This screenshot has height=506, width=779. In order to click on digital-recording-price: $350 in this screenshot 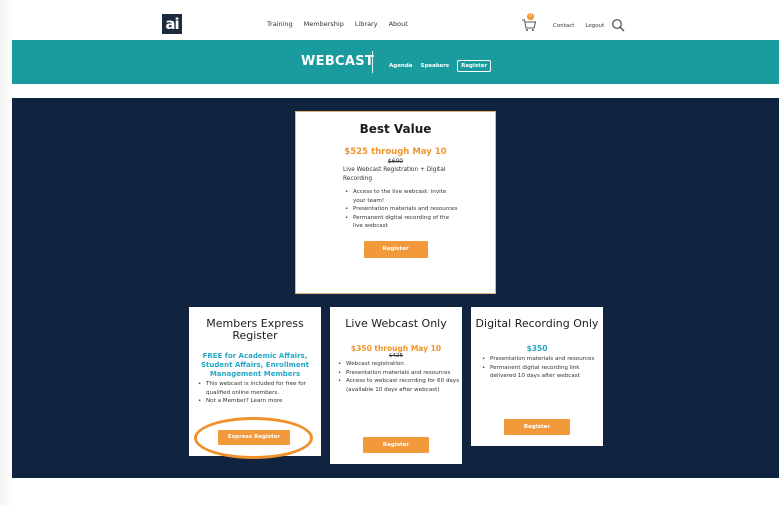, I will do `click(537, 348)`.